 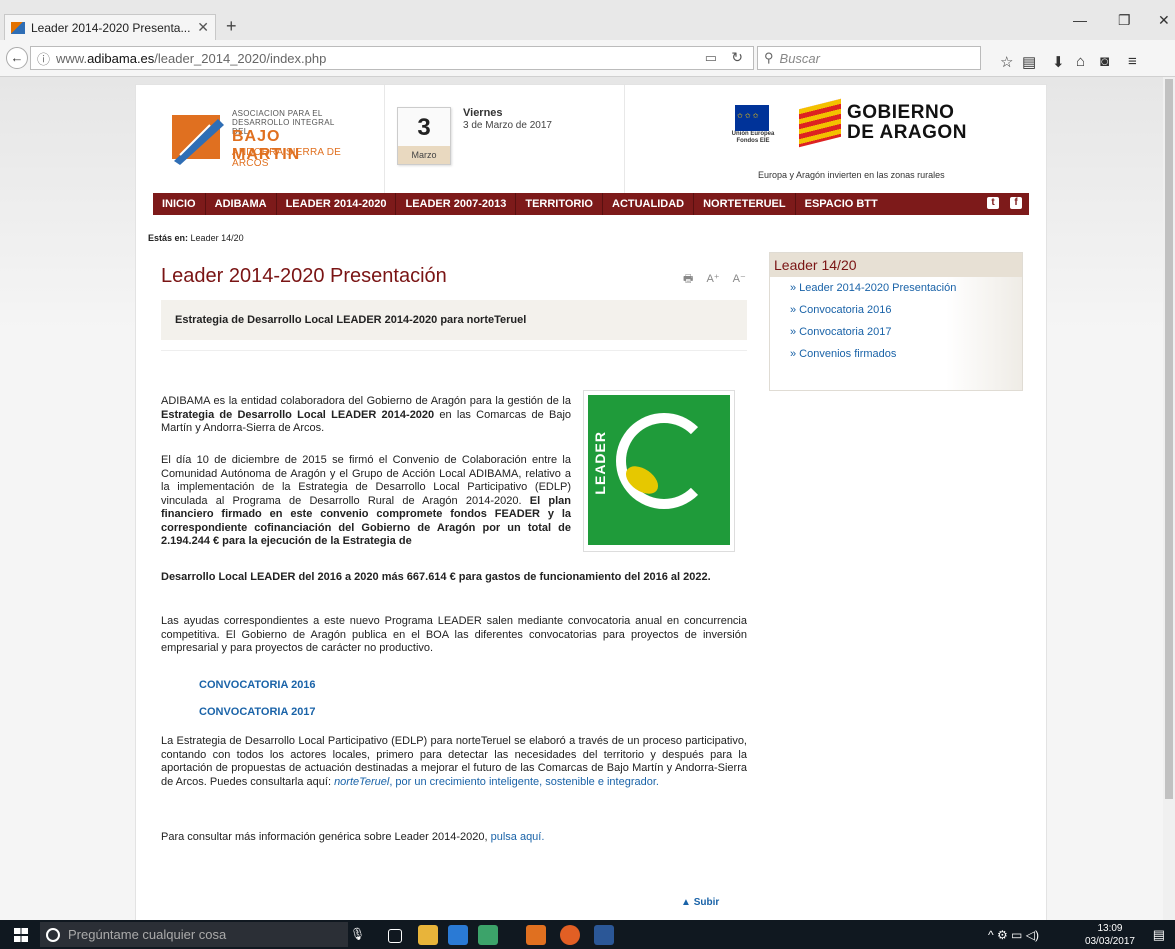 I want to click on eu-label: Unión Europea, so click(x=753, y=134).